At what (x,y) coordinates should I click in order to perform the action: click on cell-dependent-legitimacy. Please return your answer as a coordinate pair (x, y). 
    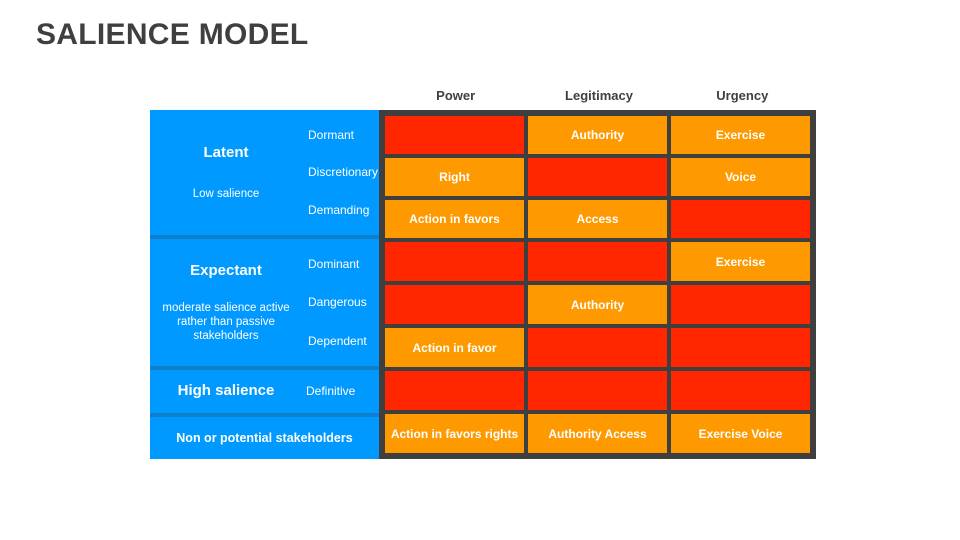
    Looking at the image, I should click on (597, 347).